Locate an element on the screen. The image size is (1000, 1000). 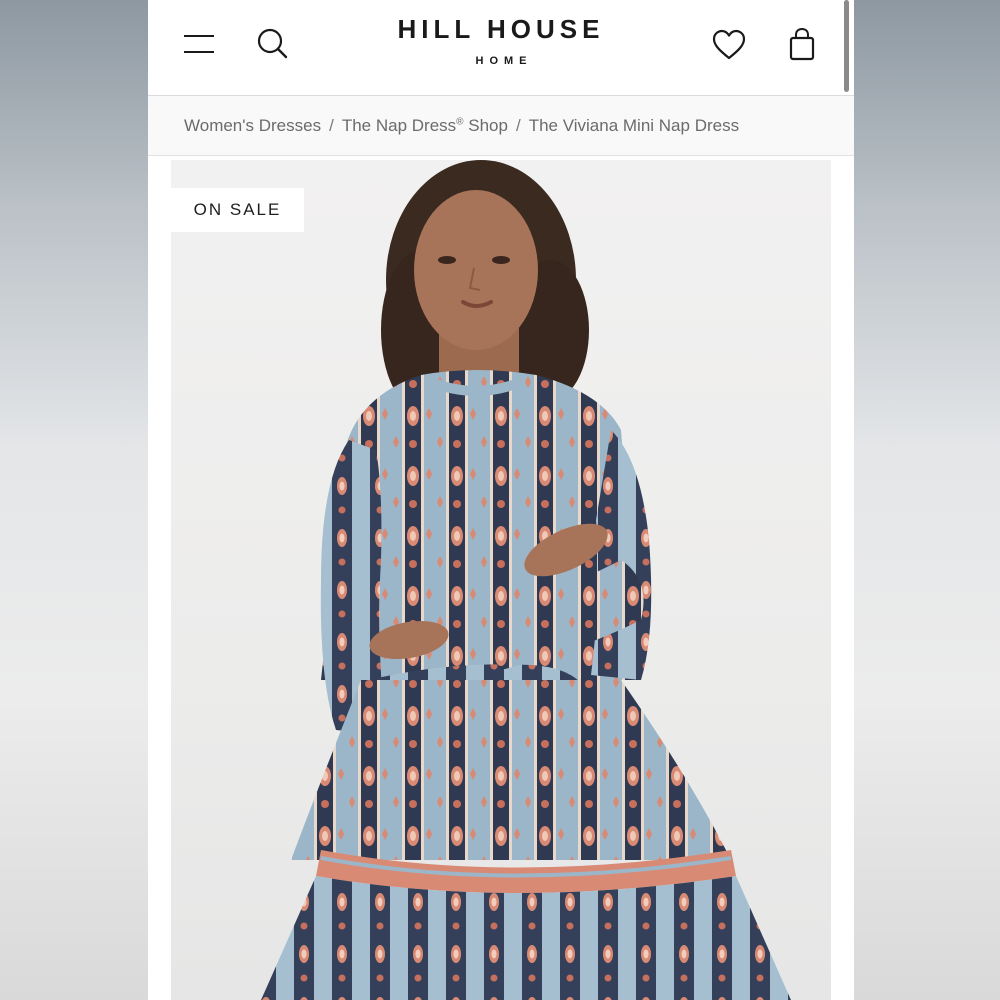
on-sale-badge: ON SALE is located at coordinates (237, 210).